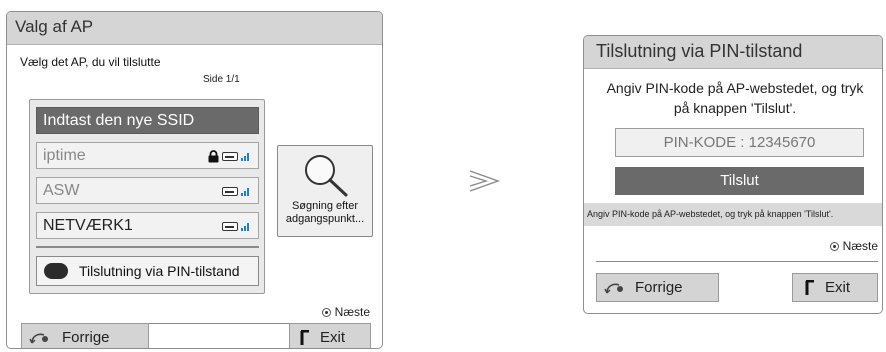 This screenshot has width=886, height=352. I want to click on ap-item-label: Indtast den nye SSID, so click(119, 120).